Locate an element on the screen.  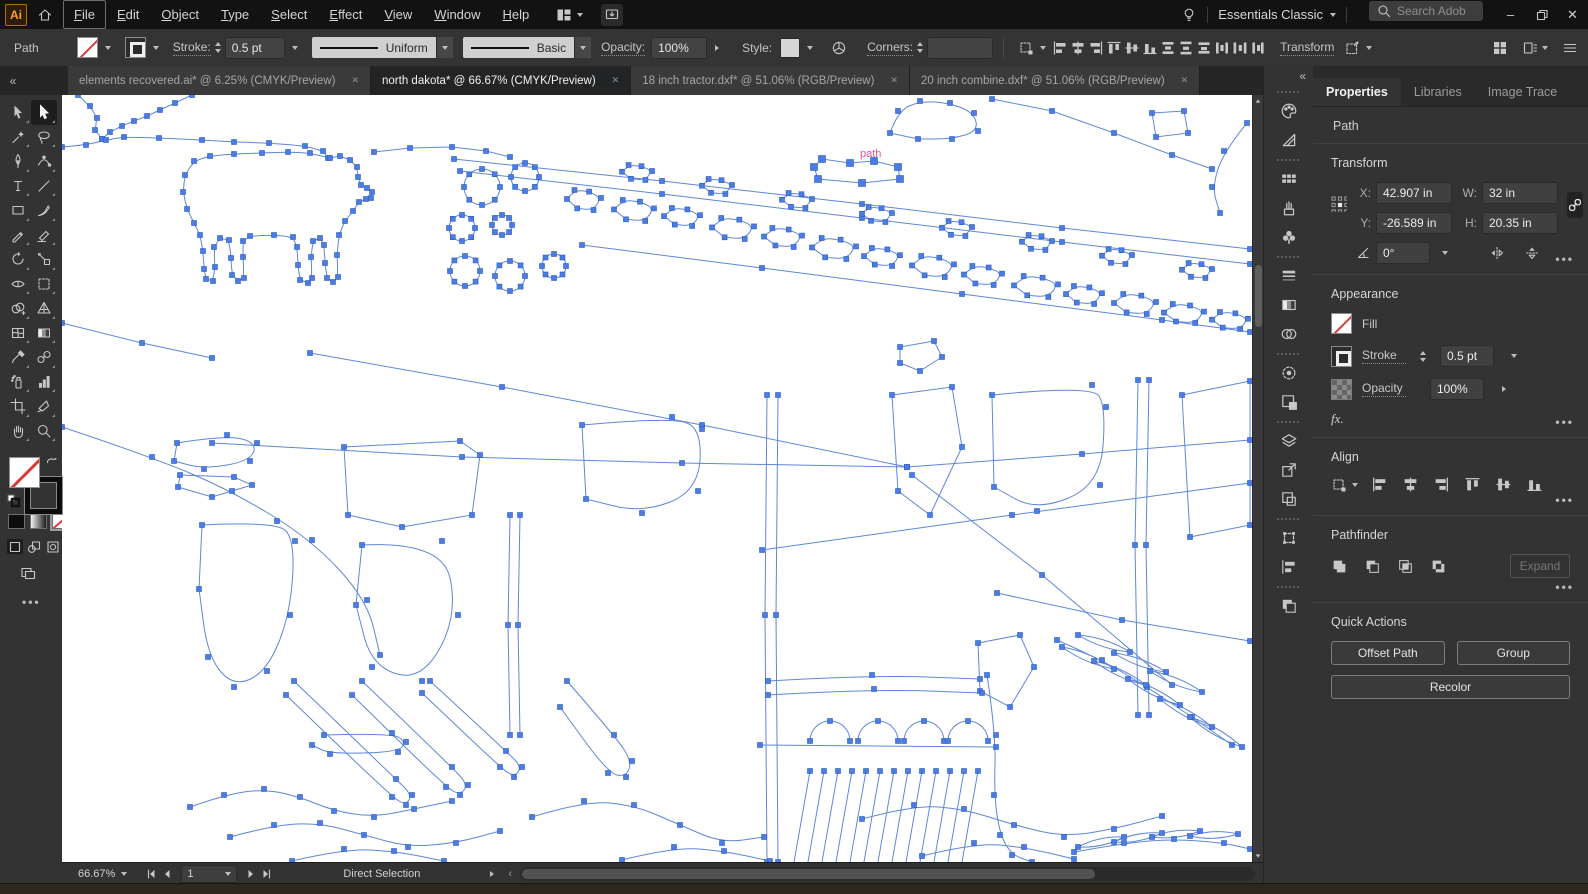
default-fill-stroke-icon is located at coordinates (14, 501).